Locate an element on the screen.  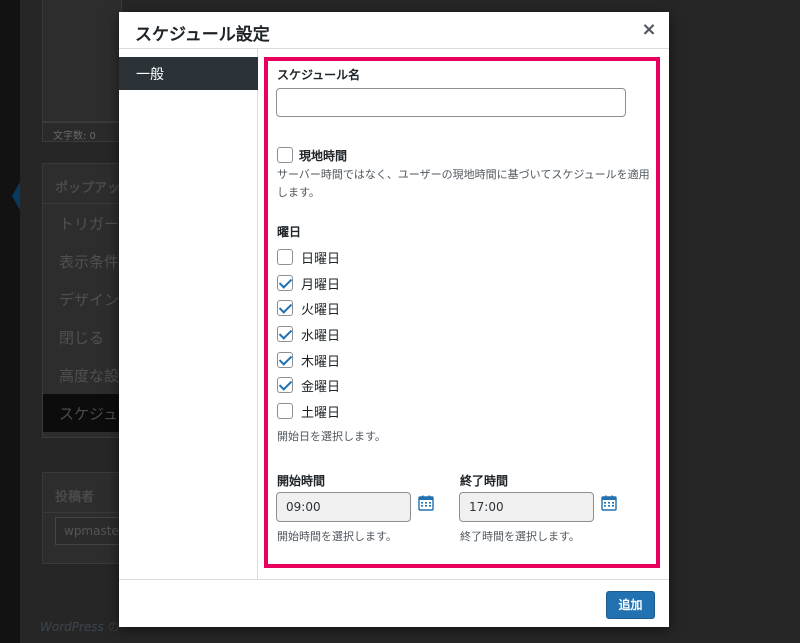
local-time-label: 現地時間 is located at coordinates (323, 156).